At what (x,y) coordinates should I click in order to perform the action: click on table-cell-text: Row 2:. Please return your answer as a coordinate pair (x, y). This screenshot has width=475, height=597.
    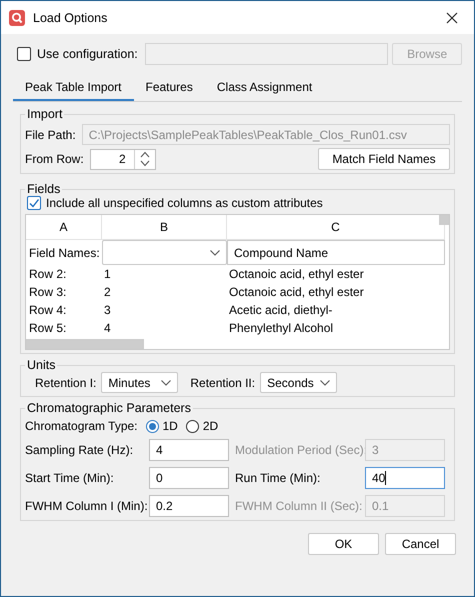
    Looking at the image, I should click on (48, 274).